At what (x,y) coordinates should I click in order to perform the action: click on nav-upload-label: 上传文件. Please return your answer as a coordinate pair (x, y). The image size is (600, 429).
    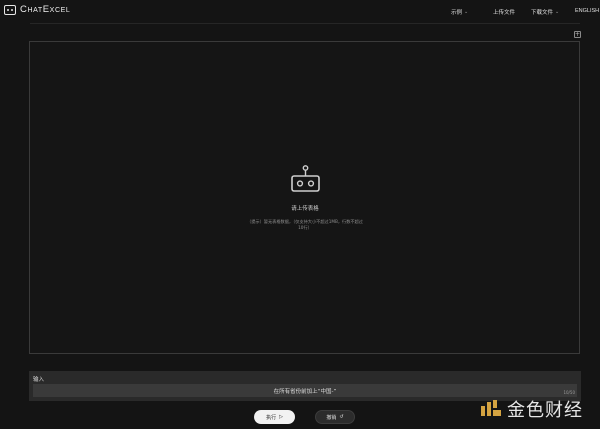
    Looking at the image, I should click on (504, 13).